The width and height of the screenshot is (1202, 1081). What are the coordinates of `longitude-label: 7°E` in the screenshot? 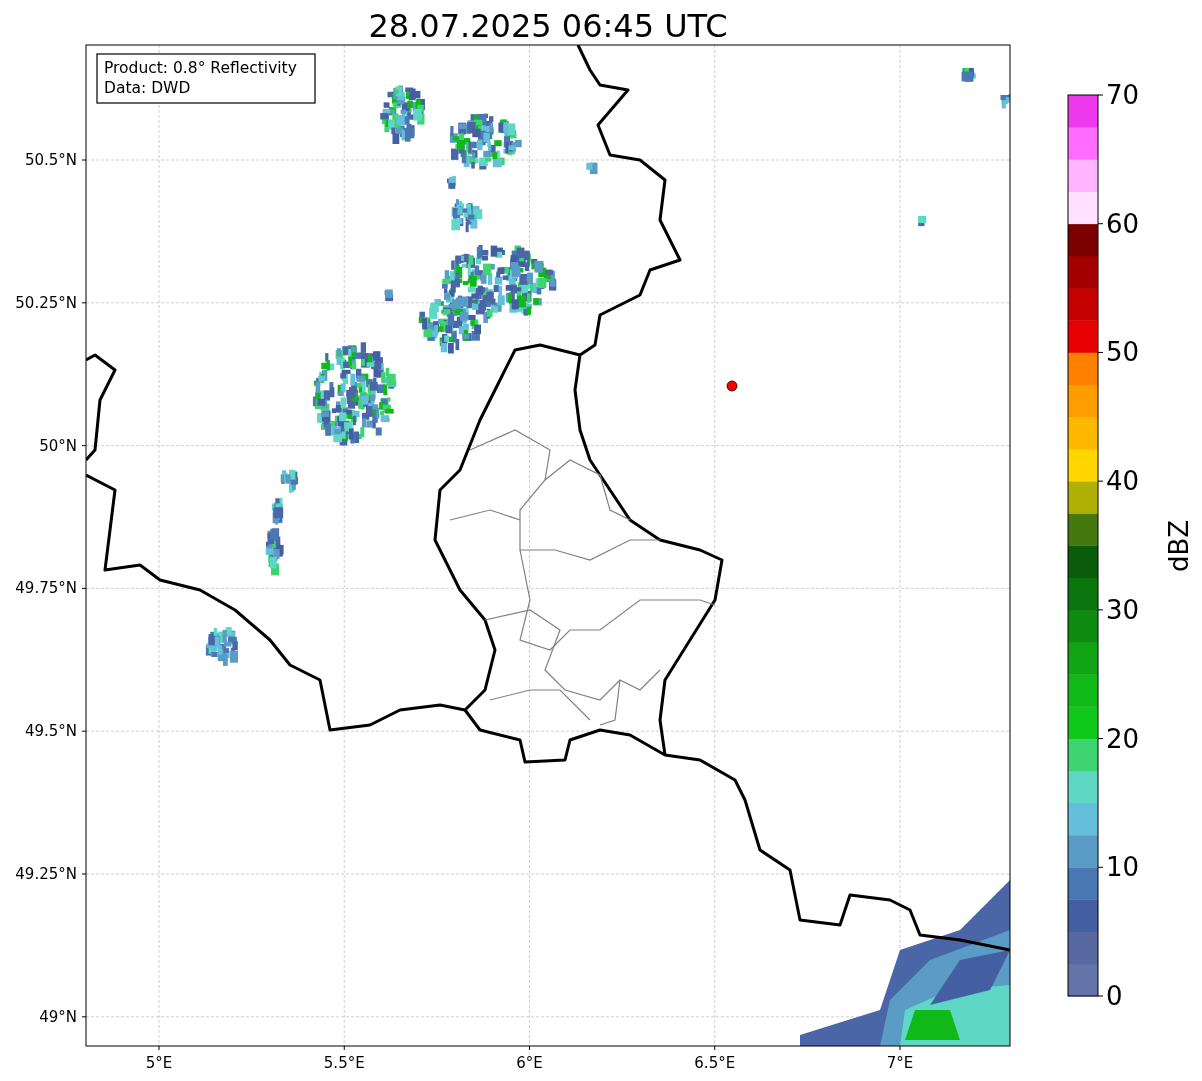 It's located at (900, 1063).